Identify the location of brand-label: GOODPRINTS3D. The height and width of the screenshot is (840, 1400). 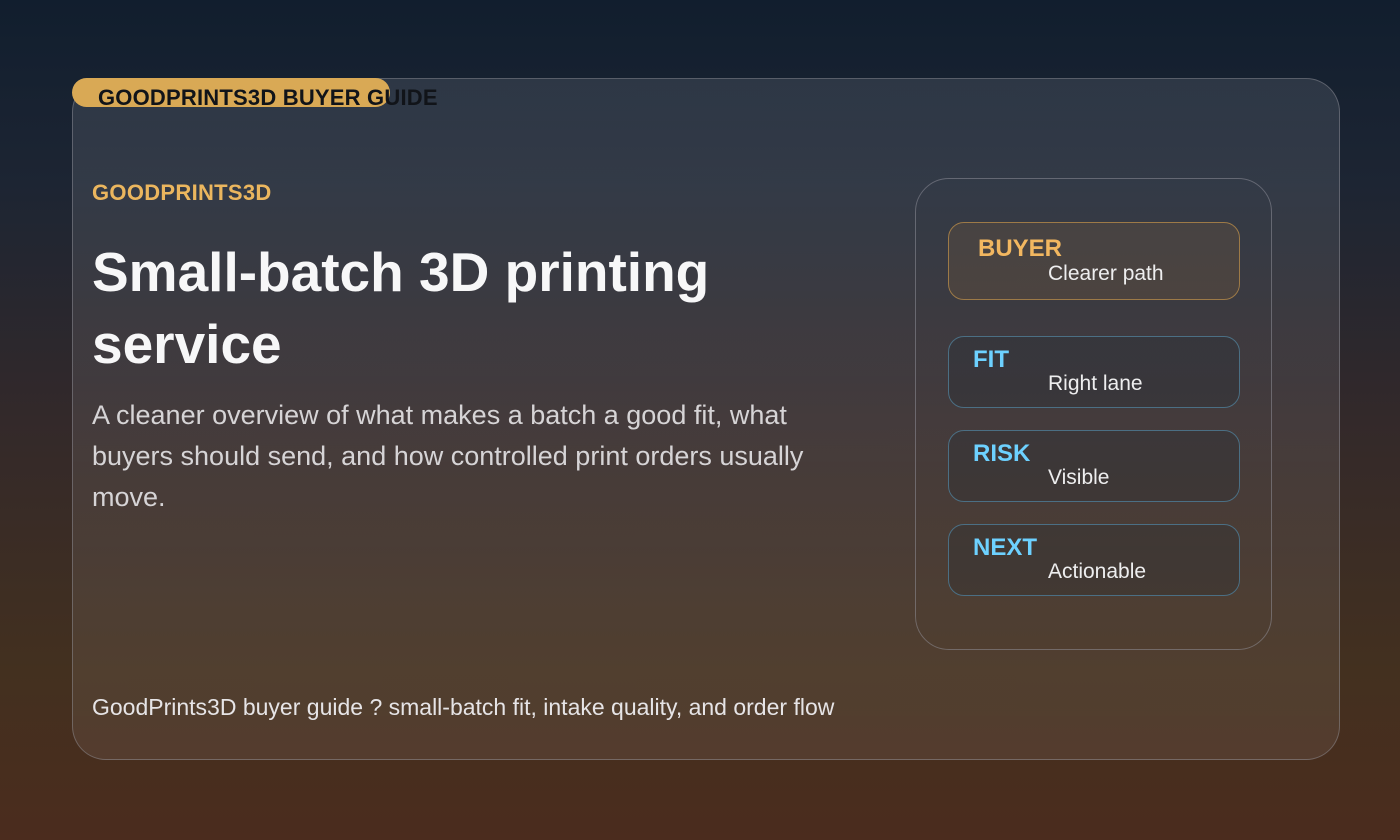
(182, 192).